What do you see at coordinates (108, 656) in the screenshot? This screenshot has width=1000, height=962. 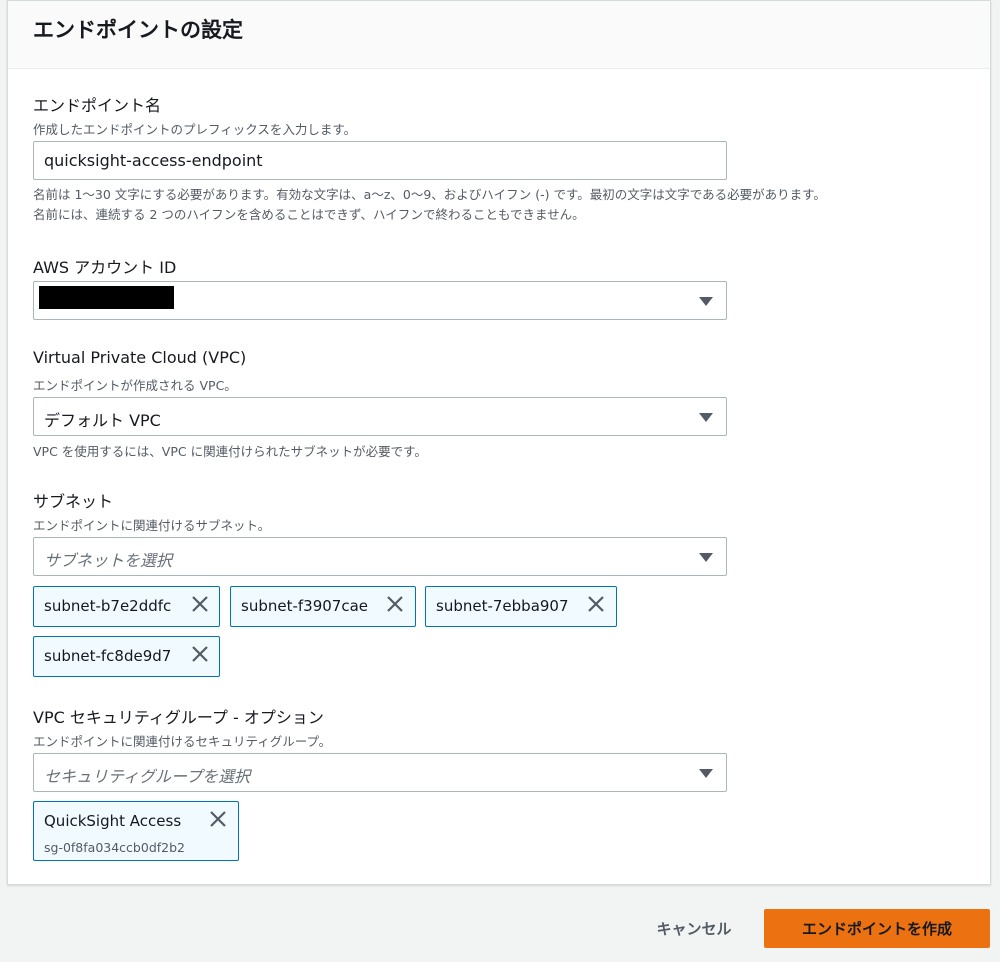 I see `subnet-token-label: subnet-fc8de9d7` at bounding box center [108, 656].